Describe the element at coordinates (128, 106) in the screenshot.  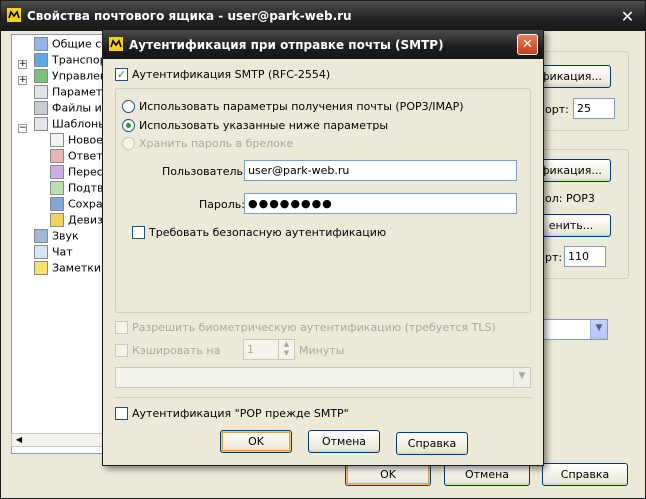
I see `radio-use-receive` at that location.